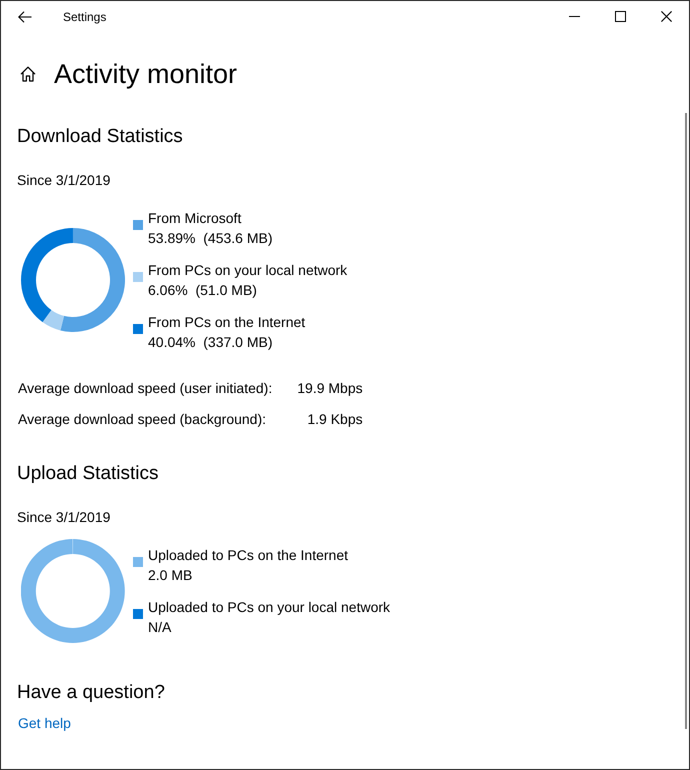 Image resolution: width=690 pixels, height=770 pixels. Describe the element at coordinates (210, 238) in the screenshot. I see `legend-value: 53.89% (453.6 MB)` at that location.